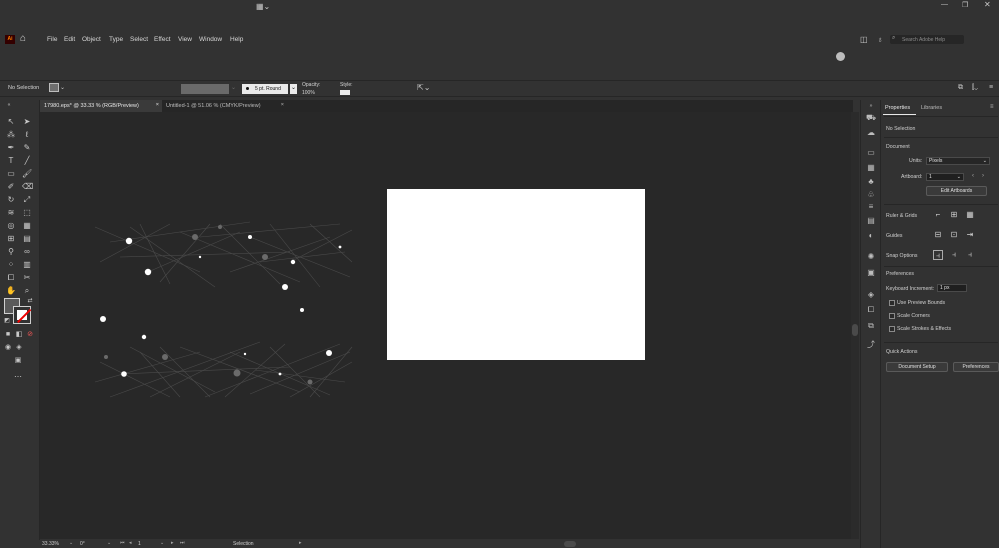 This screenshot has width=999, height=548. I want to click on properties-icon: ☁, so click(871, 132).